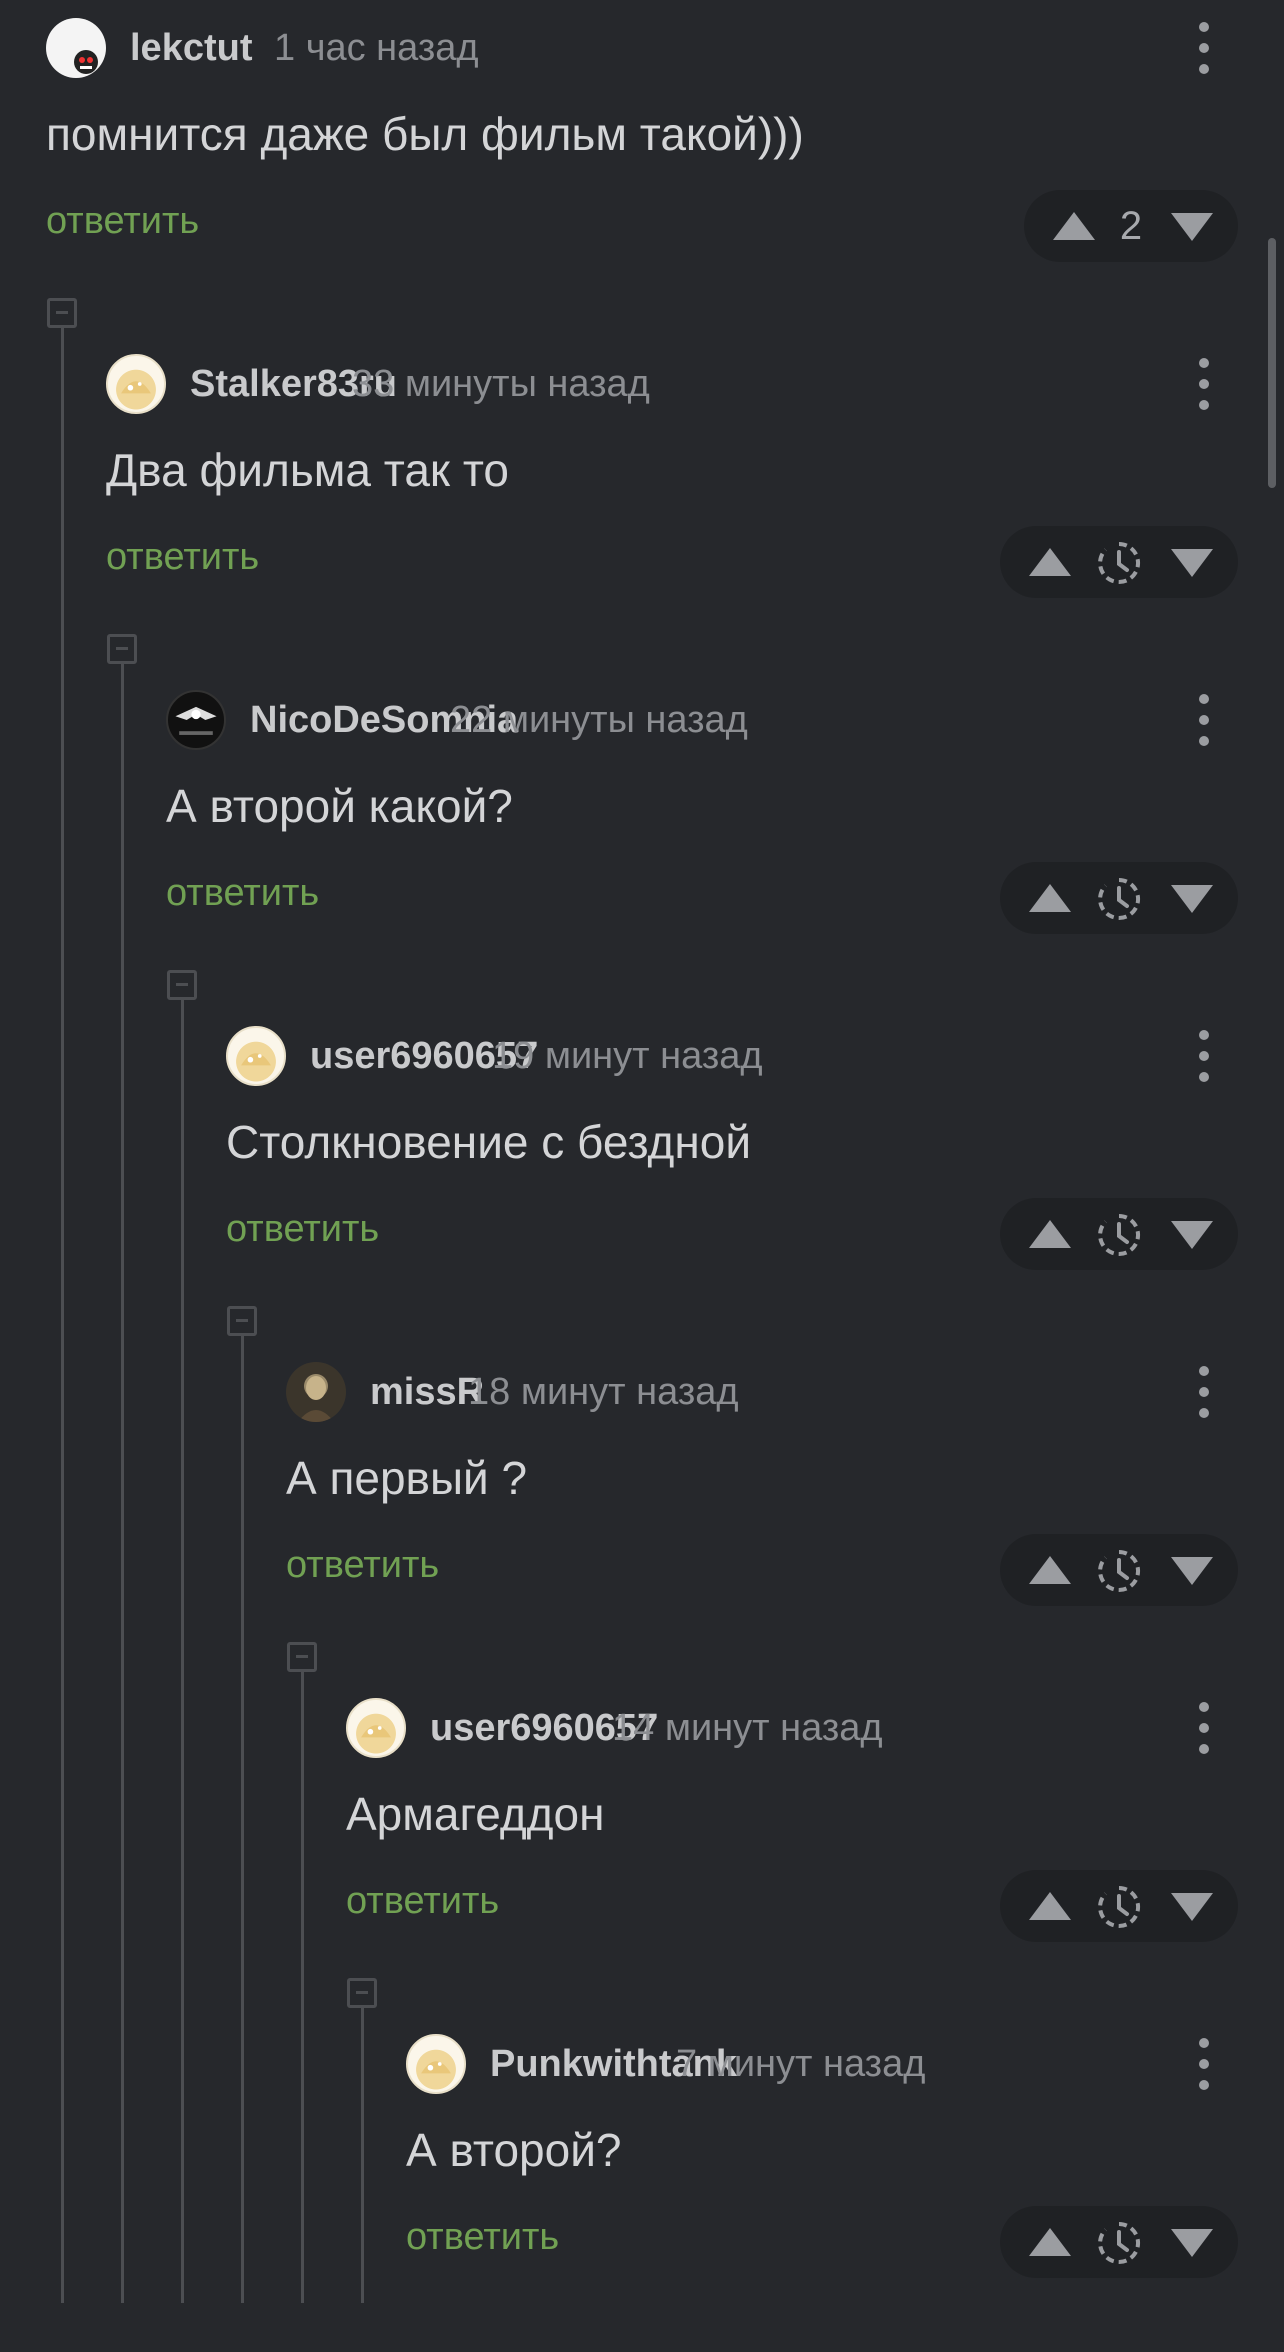  Describe the element at coordinates (603, 1392) in the screenshot. I see `comment-time: 18 минут назад` at that location.